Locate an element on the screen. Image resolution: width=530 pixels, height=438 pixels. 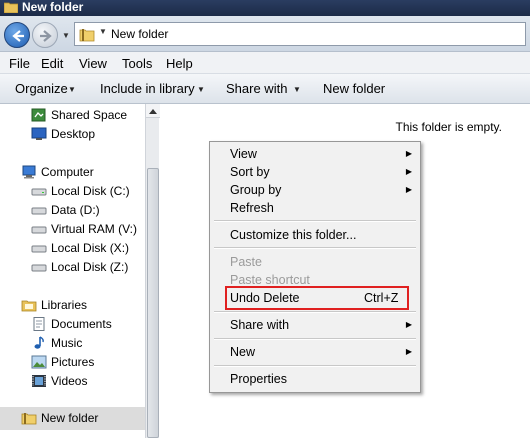
navigation-scrollbar is located at coordinates (152, 271).